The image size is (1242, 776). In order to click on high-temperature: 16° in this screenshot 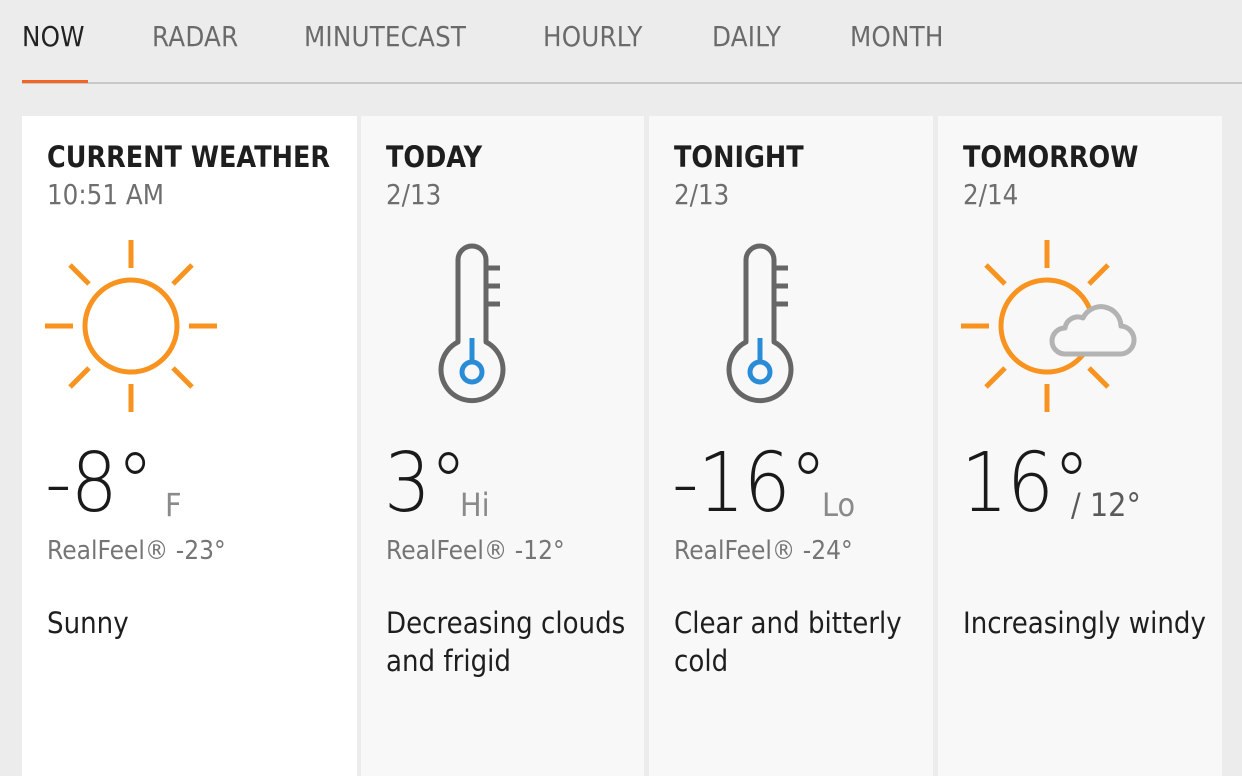, I will do `click(1025, 483)`.